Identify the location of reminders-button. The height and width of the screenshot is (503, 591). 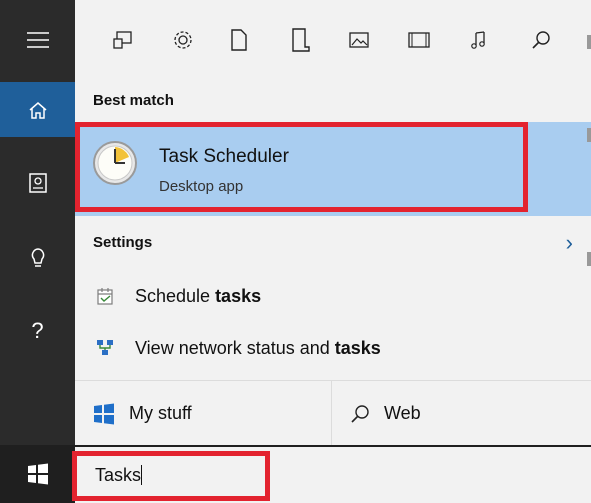
(37, 257).